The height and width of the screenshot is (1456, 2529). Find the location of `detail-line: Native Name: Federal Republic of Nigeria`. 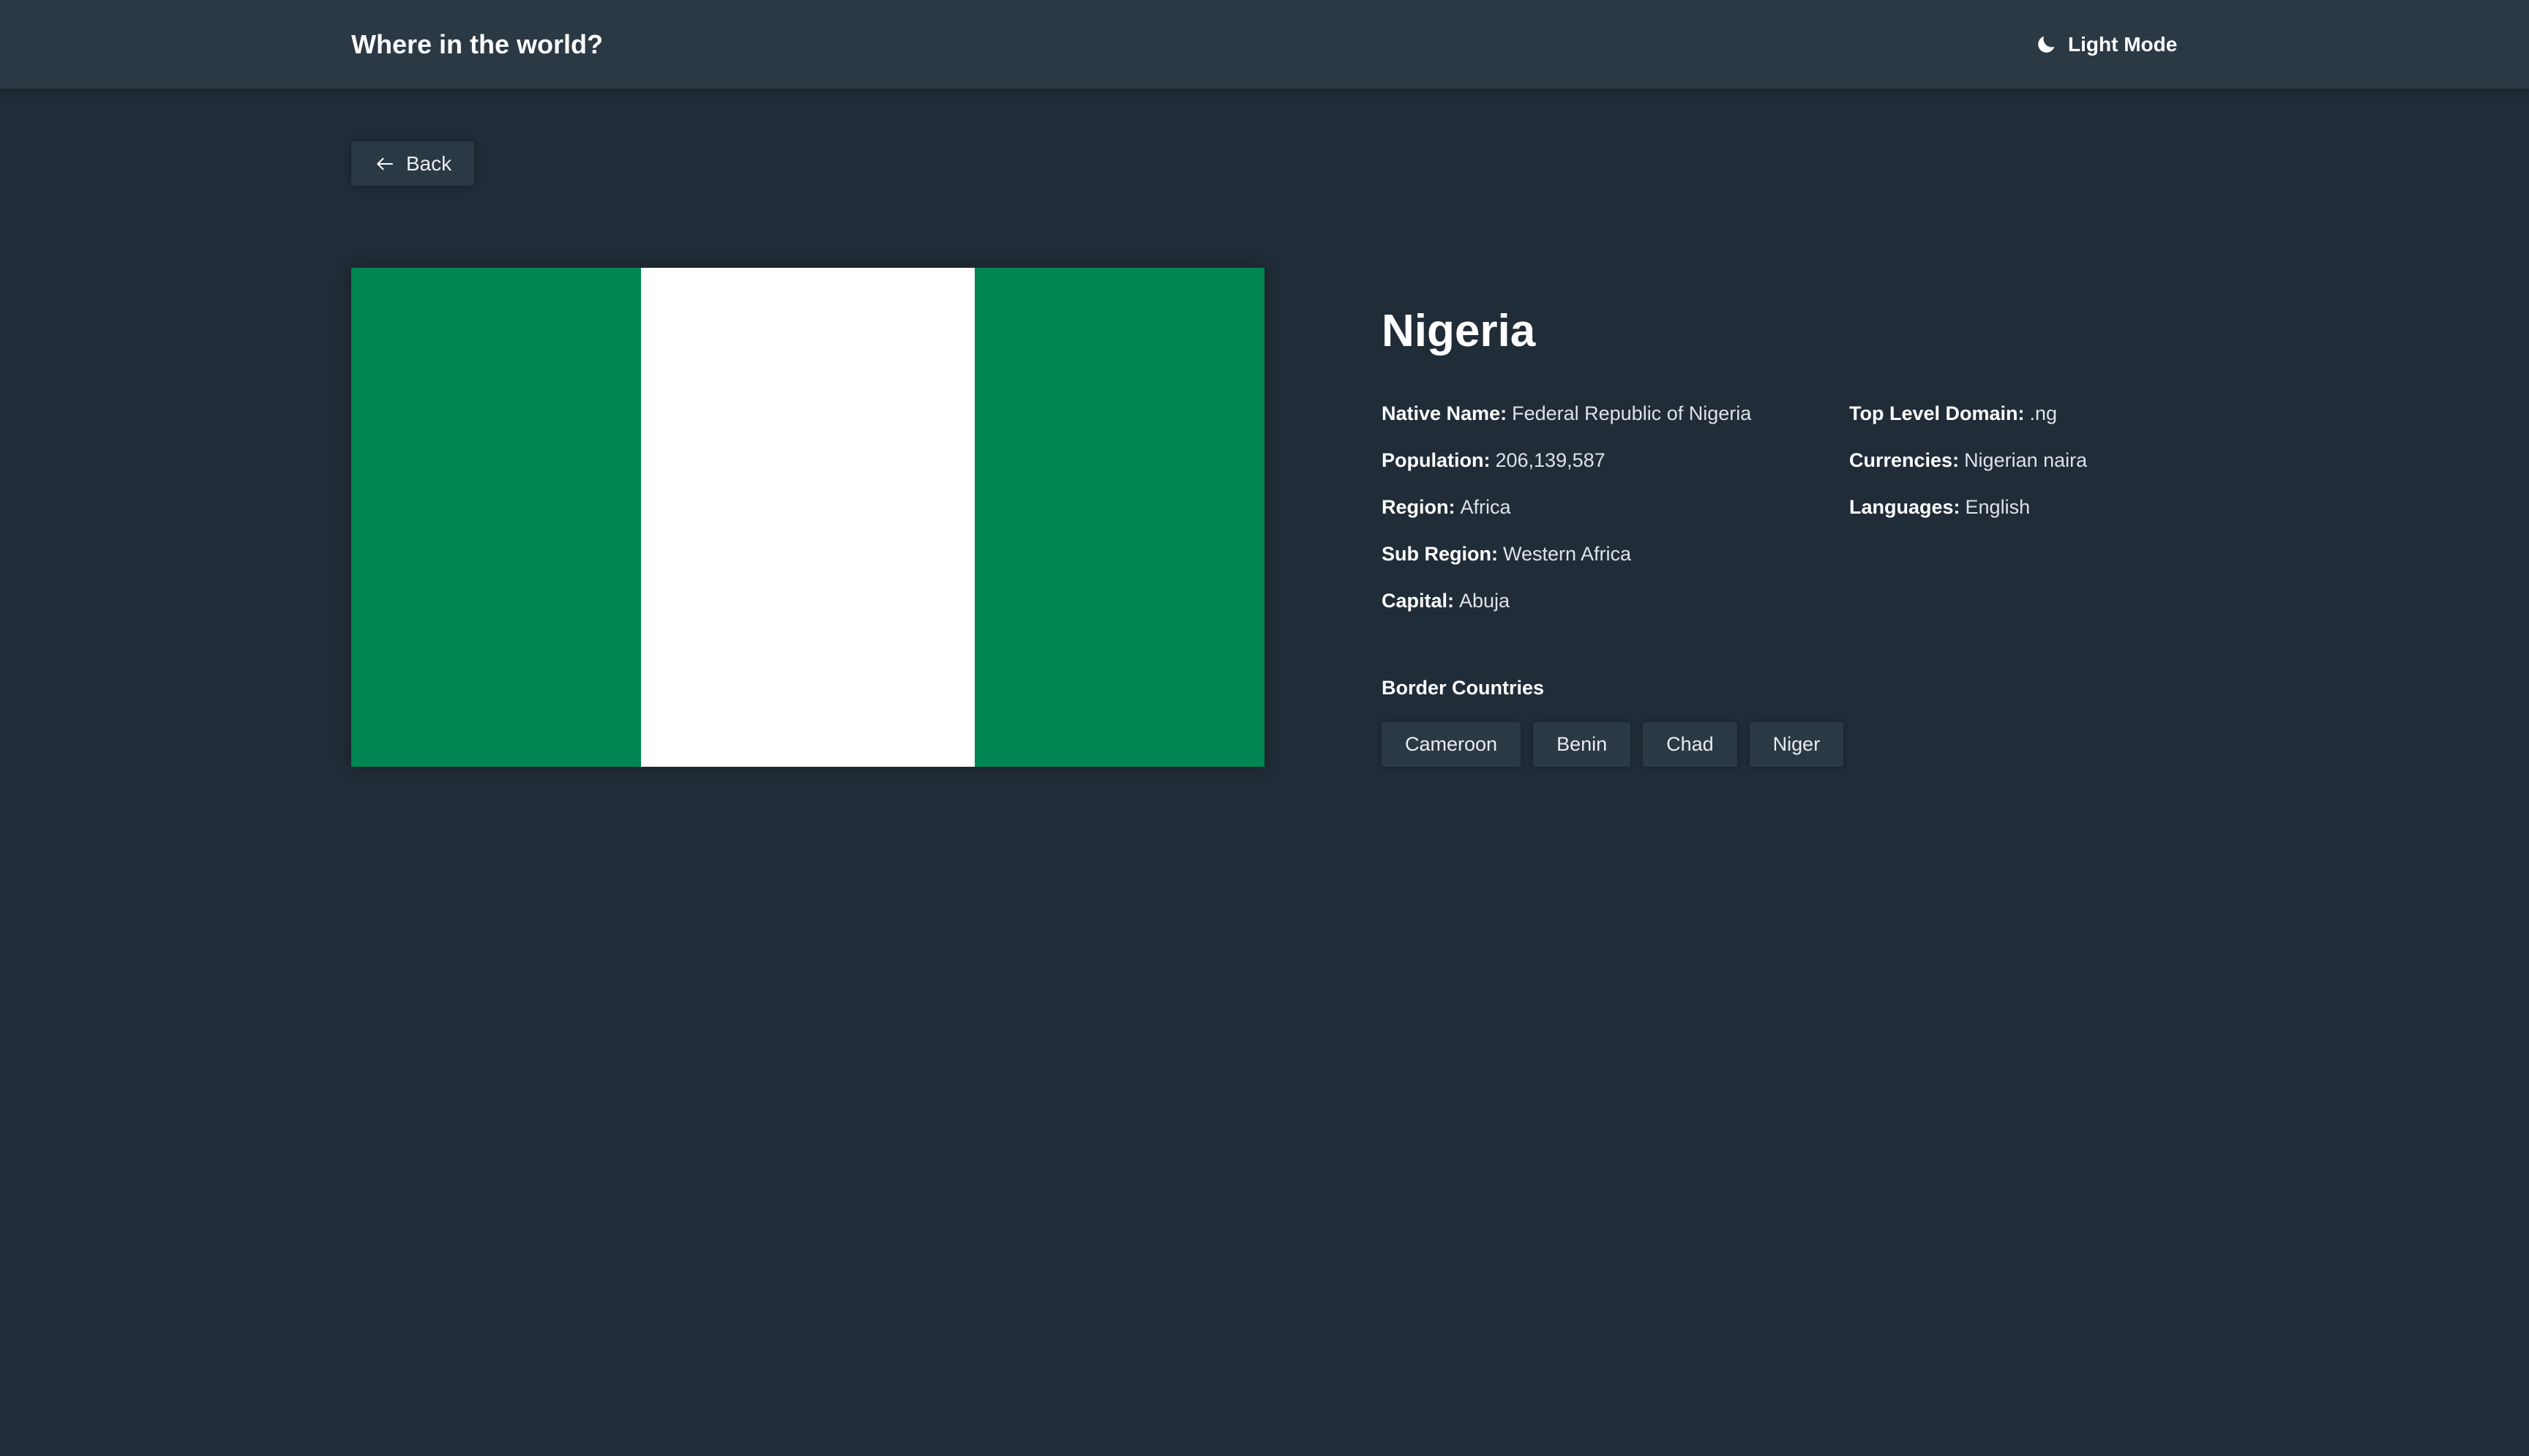

detail-line: Native Name: Federal Republic of Nigeria is located at coordinates (1567, 422).